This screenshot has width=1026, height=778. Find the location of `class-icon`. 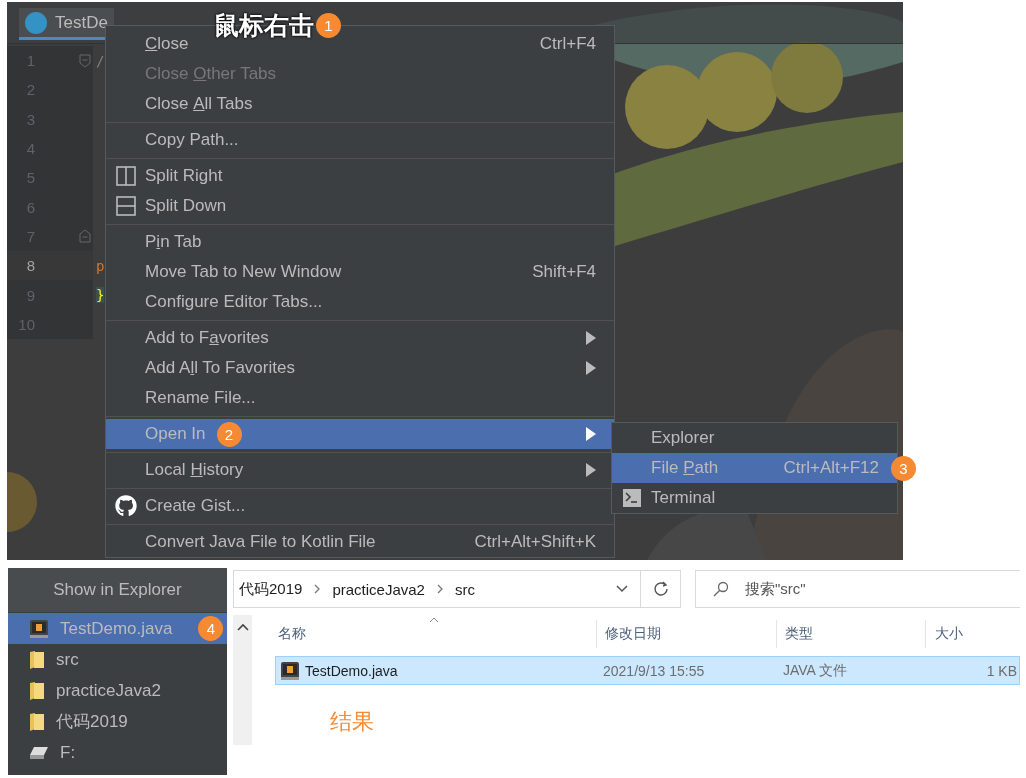

class-icon is located at coordinates (36, 22).